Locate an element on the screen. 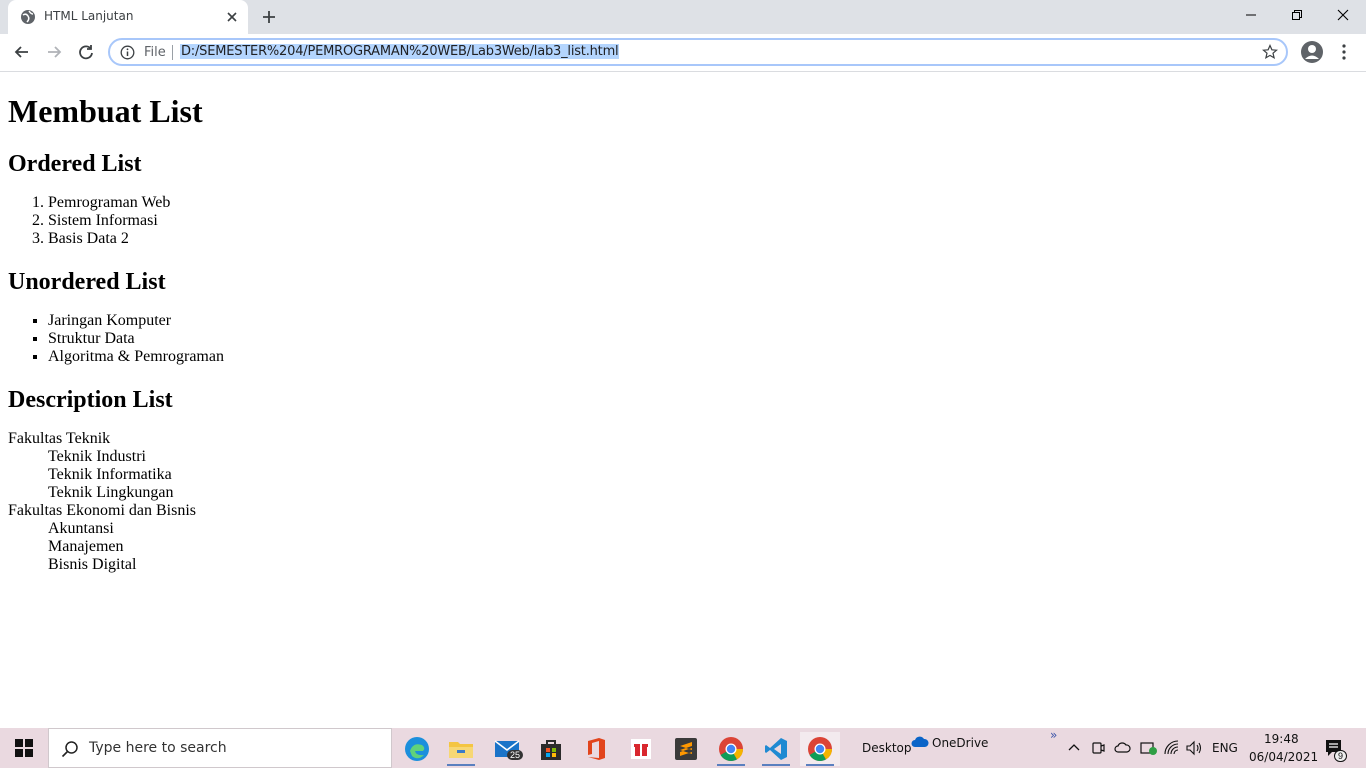 The height and width of the screenshot is (768, 1366). list-item: Jaringan Komputer is located at coordinates (703, 321).